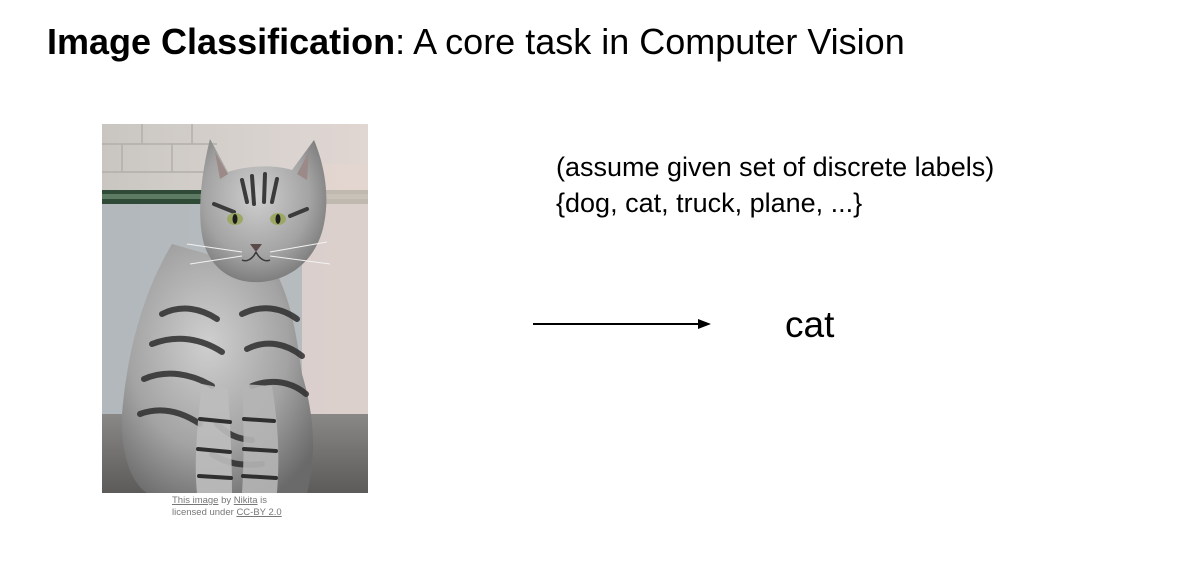  What do you see at coordinates (623, 326) in the screenshot?
I see `right-arrow-icon` at bounding box center [623, 326].